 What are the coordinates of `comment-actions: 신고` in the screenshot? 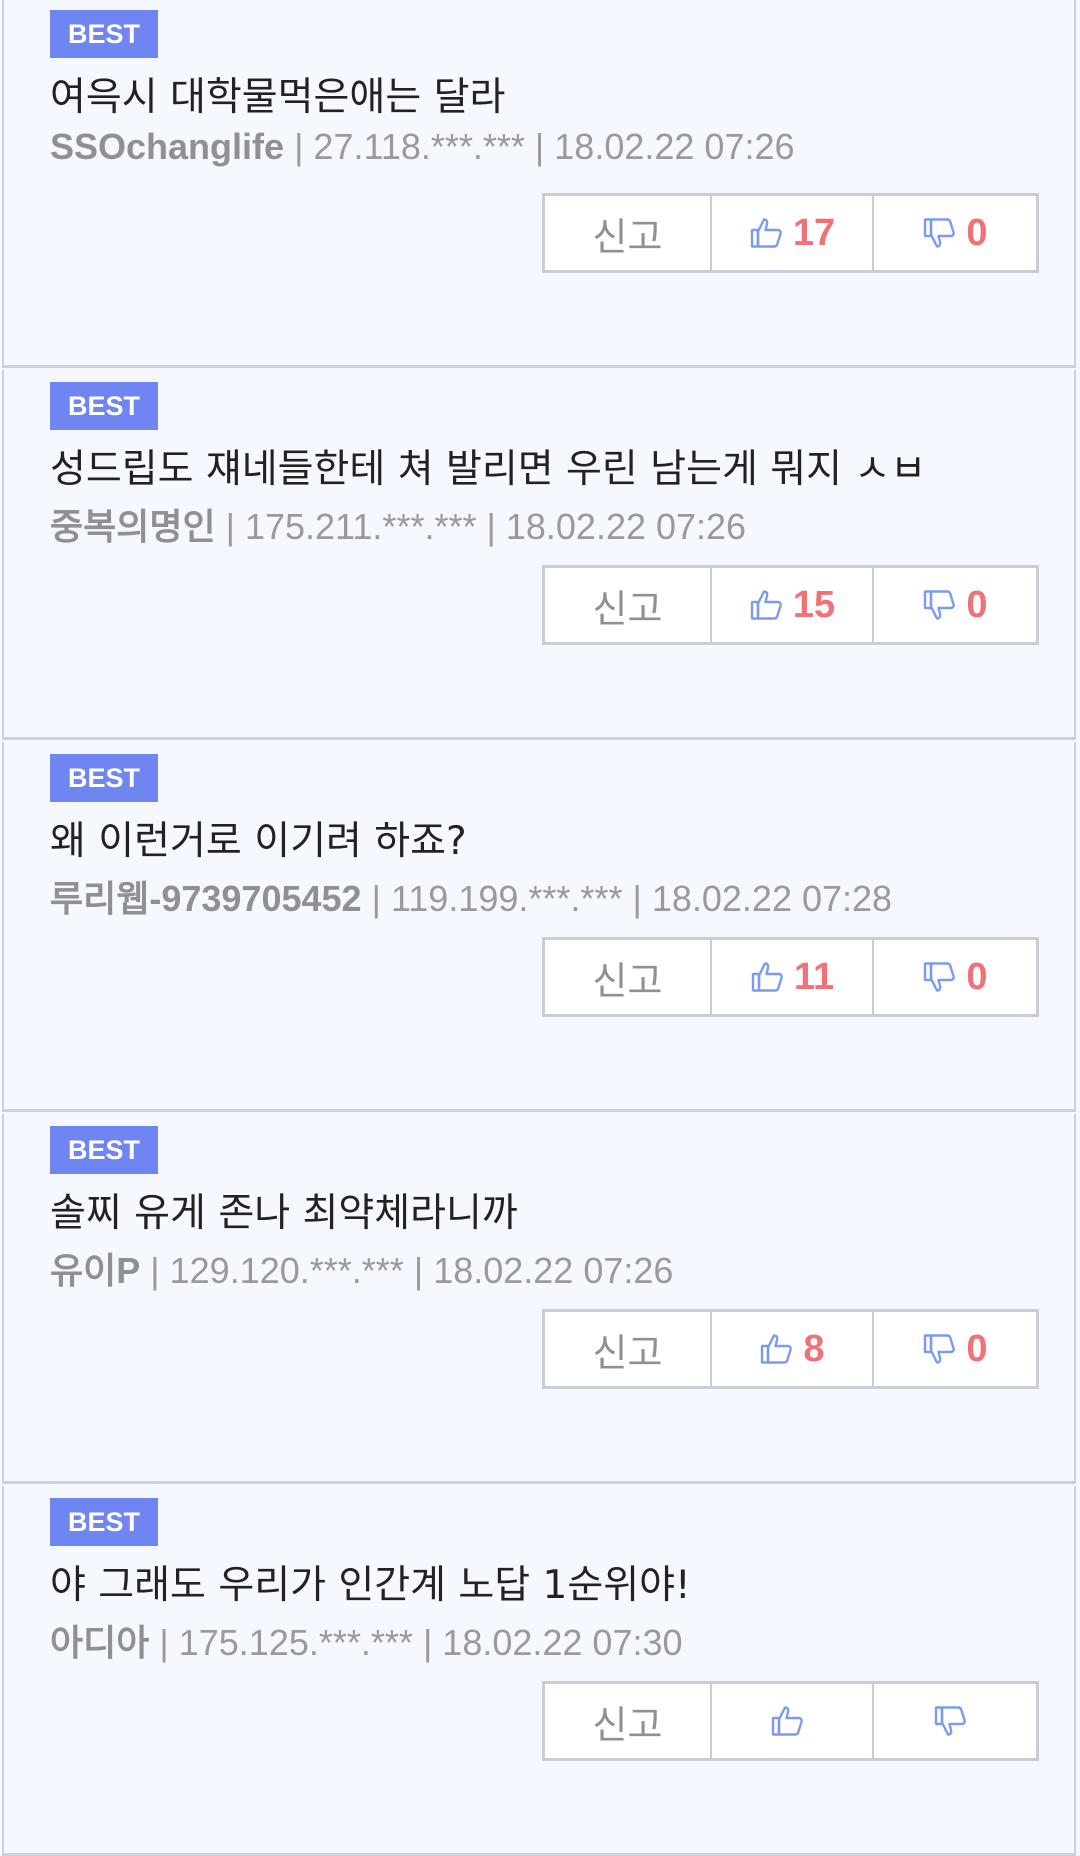 It's located at (790, 1721).